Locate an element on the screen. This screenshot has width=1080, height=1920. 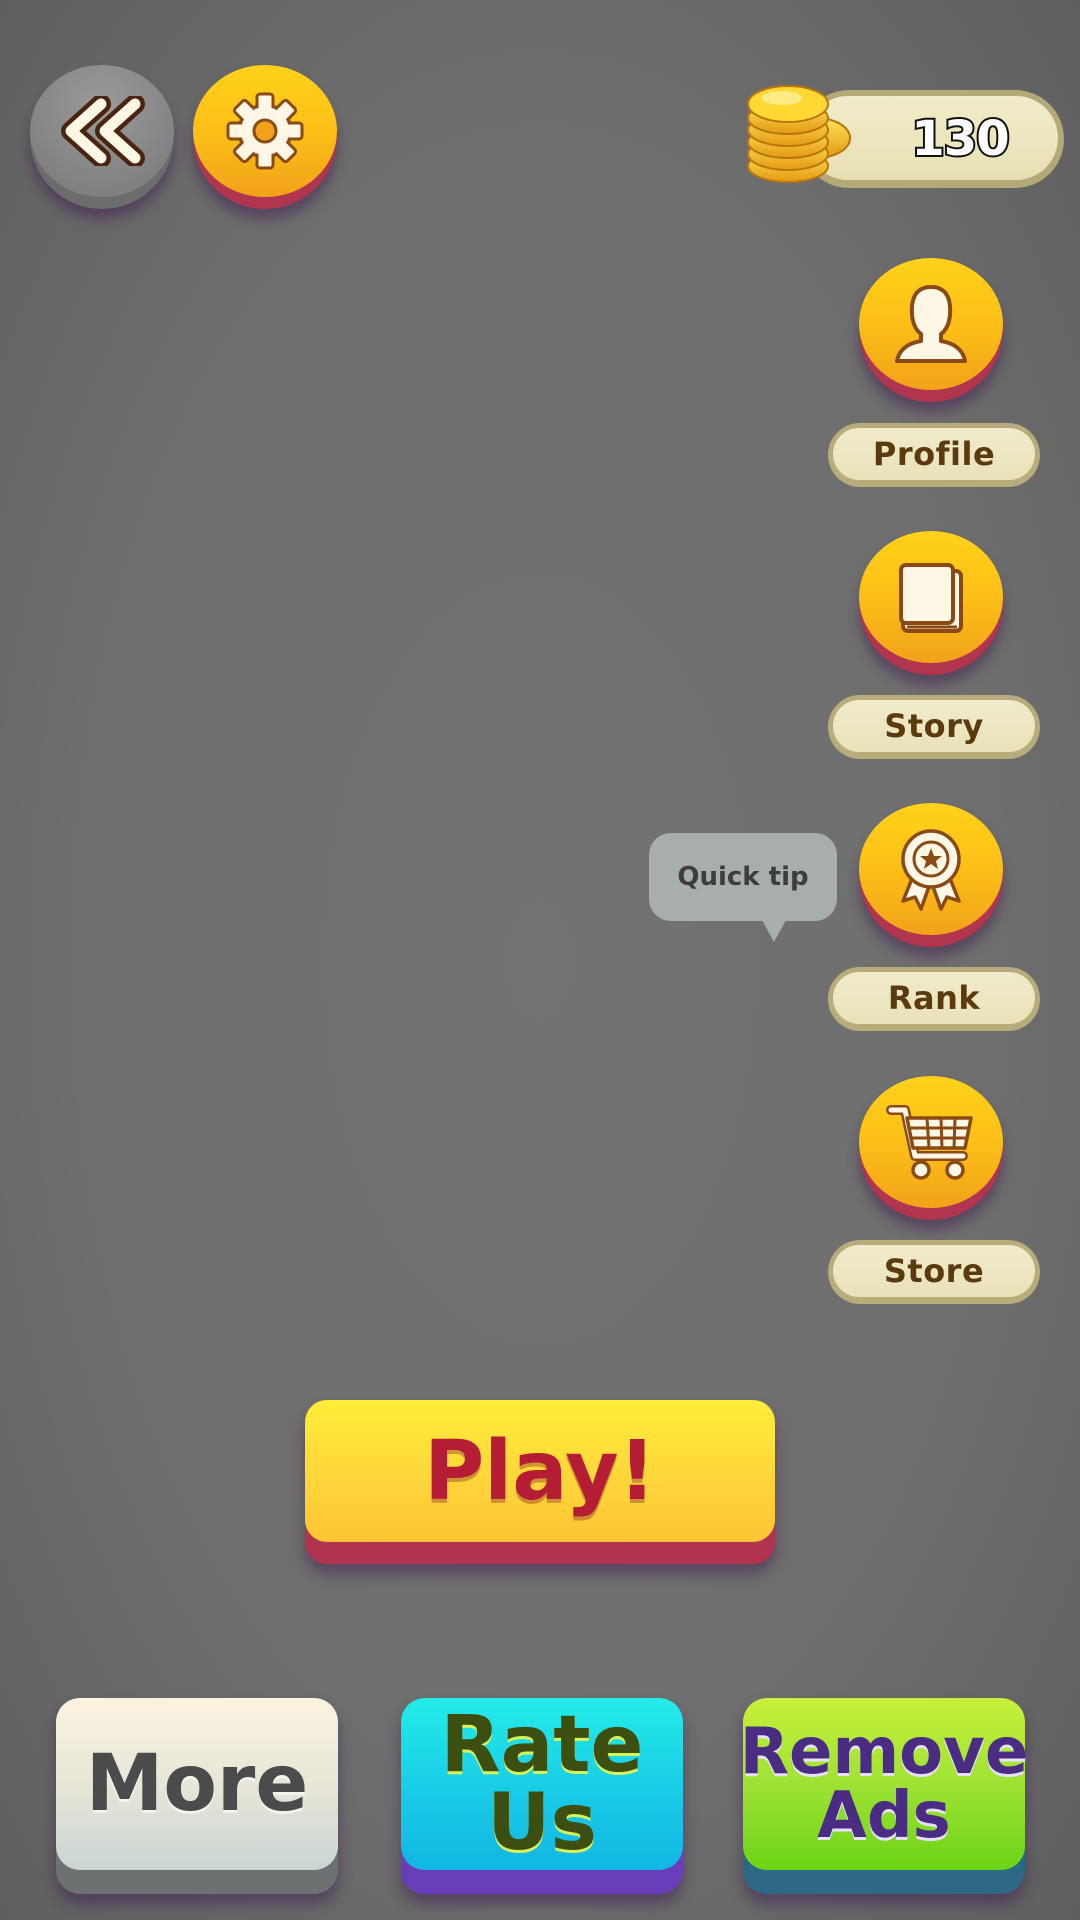
quick-tip-bubble: Quick tip is located at coordinates (743, 877).